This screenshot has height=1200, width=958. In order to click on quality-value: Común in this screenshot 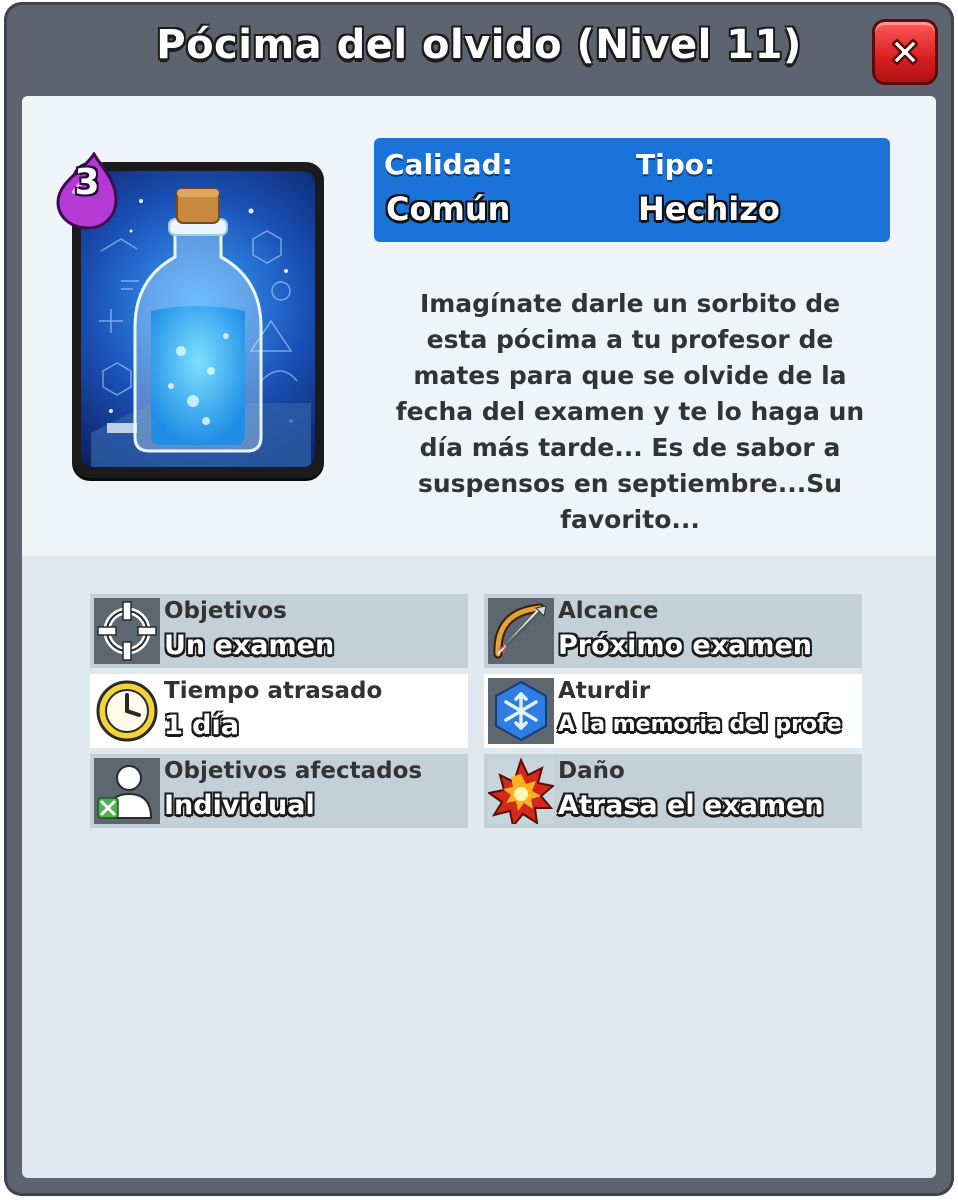, I will do `click(448, 209)`.